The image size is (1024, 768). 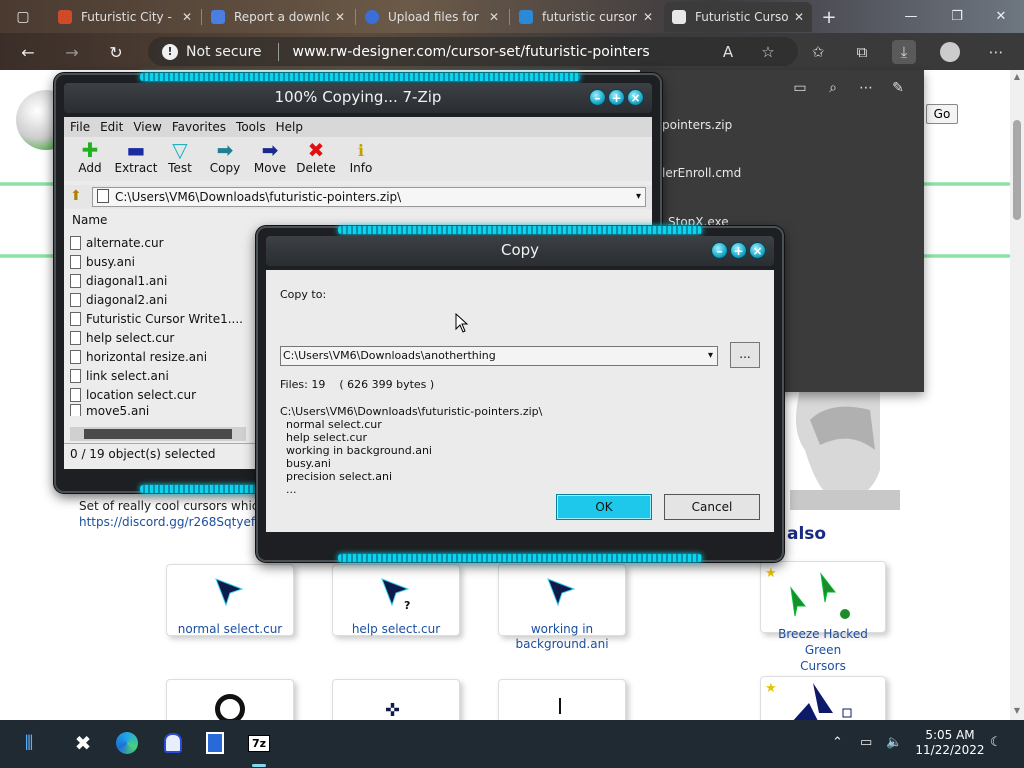 What do you see at coordinates (278, 17) in the screenshot?
I see `tab-2: Report a downlo ✕` at bounding box center [278, 17].